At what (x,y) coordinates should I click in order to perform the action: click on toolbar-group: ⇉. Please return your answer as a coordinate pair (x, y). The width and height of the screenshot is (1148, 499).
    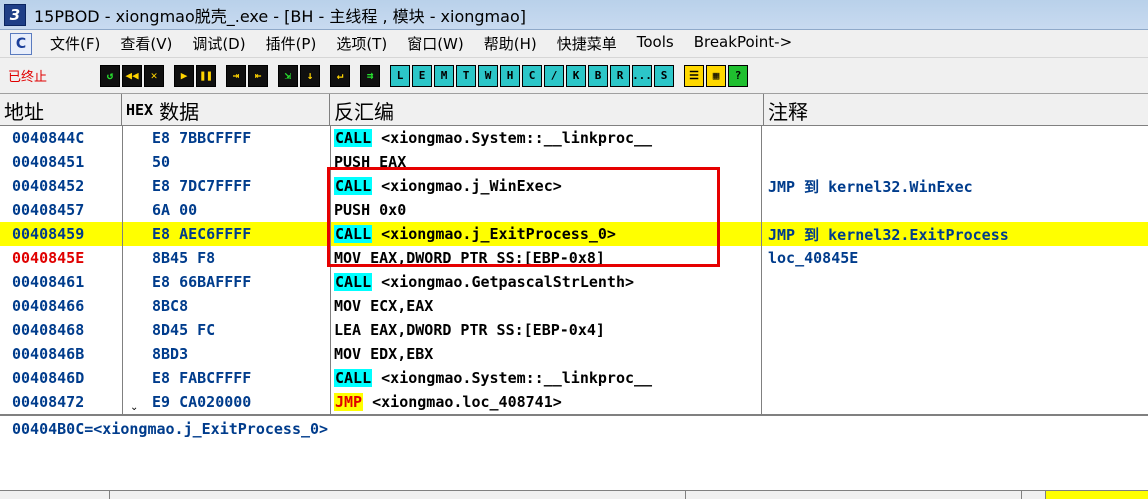
    Looking at the image, I should click on (371, 75).